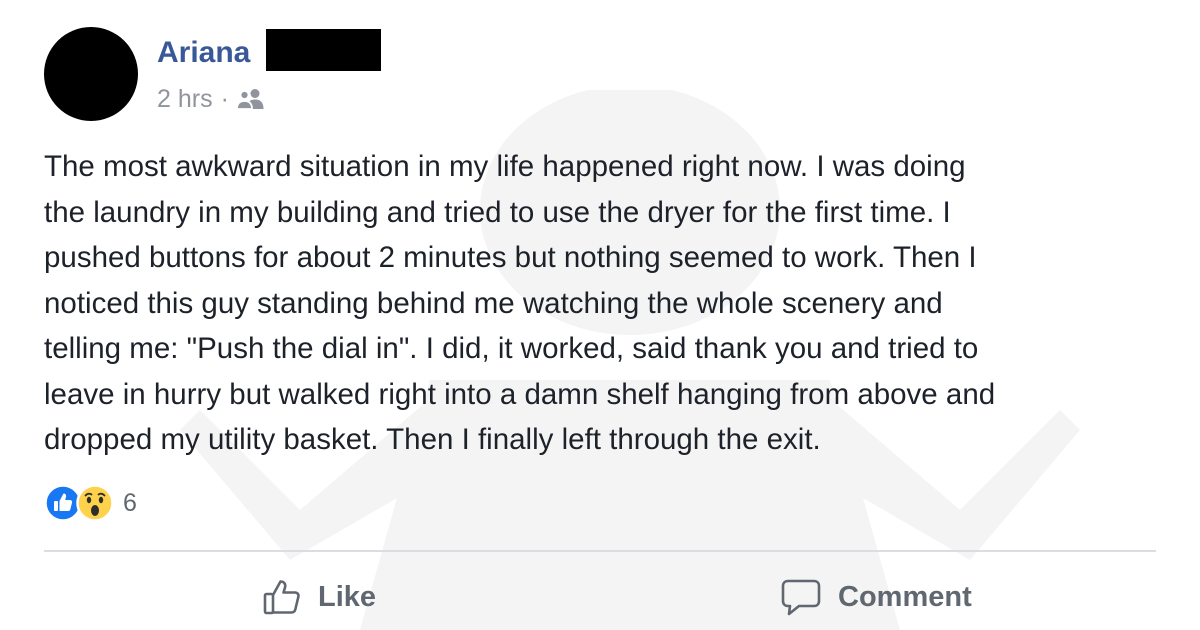 This screenshot has width=1200, height=630. Describe the element at coordinates (600, 551) in the screenshot. I see `action-divider` at that location.